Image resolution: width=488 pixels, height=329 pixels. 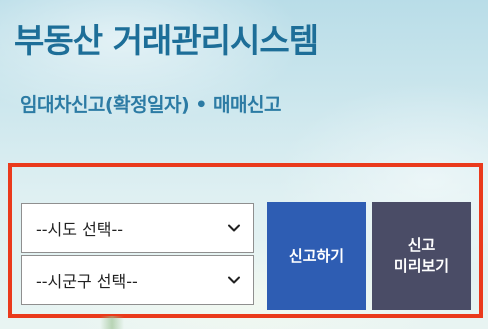 I want to click on sido-select-value: --시도 선택--, so click(x=80, y=229).